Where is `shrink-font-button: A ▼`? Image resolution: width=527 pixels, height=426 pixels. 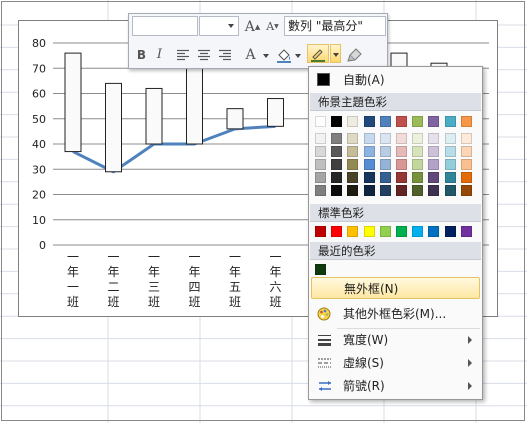 shrink-font-button: A ▼ is located at coordinates (272, 26).